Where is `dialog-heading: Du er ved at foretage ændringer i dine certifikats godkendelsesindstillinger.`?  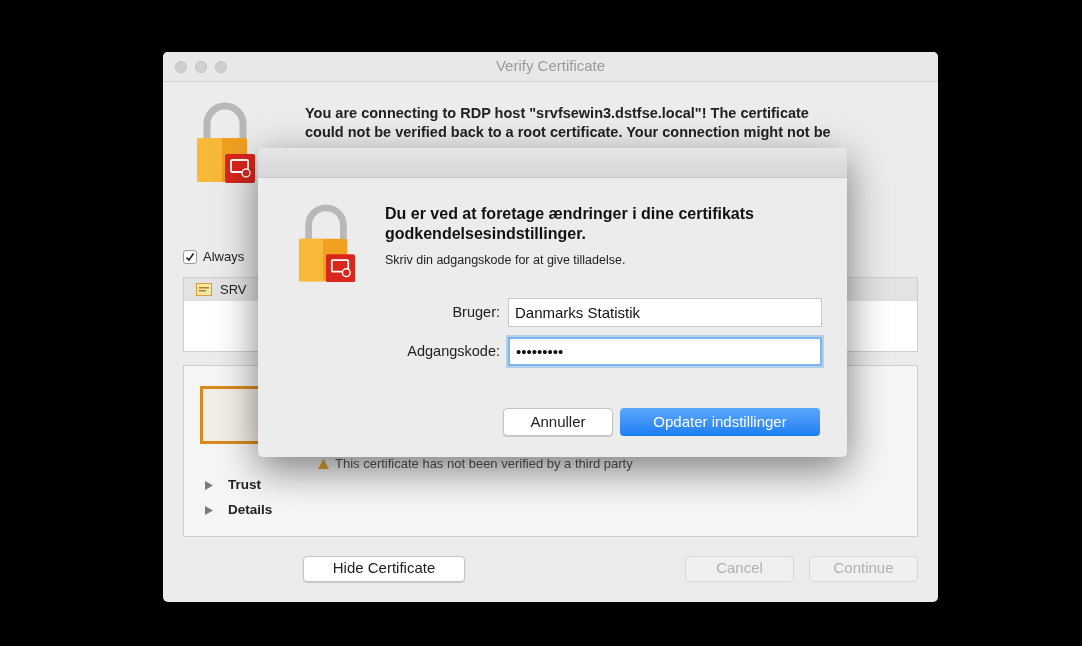
dialog-heading: Du er ved at foretage ændringer i dine certifikats godkendelsesindstillinger. is located at coordinates (570, 224).